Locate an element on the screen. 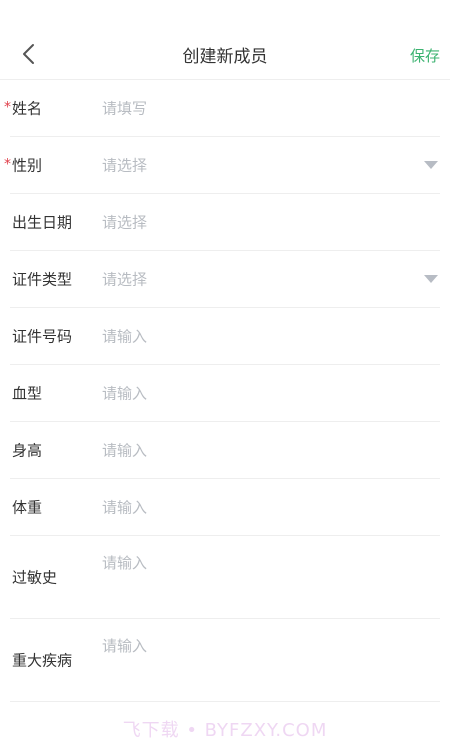 The image size is (450, 750). field-label: 重大疾病 is located at coordinates (42, 660).